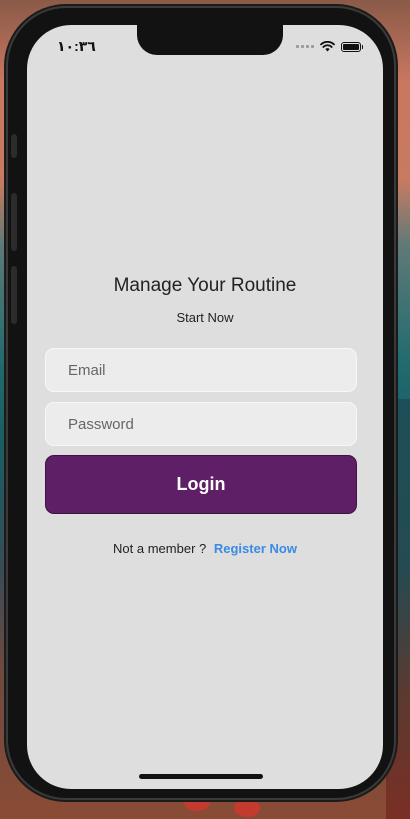  I want to click on password-field, so click(201, 424).